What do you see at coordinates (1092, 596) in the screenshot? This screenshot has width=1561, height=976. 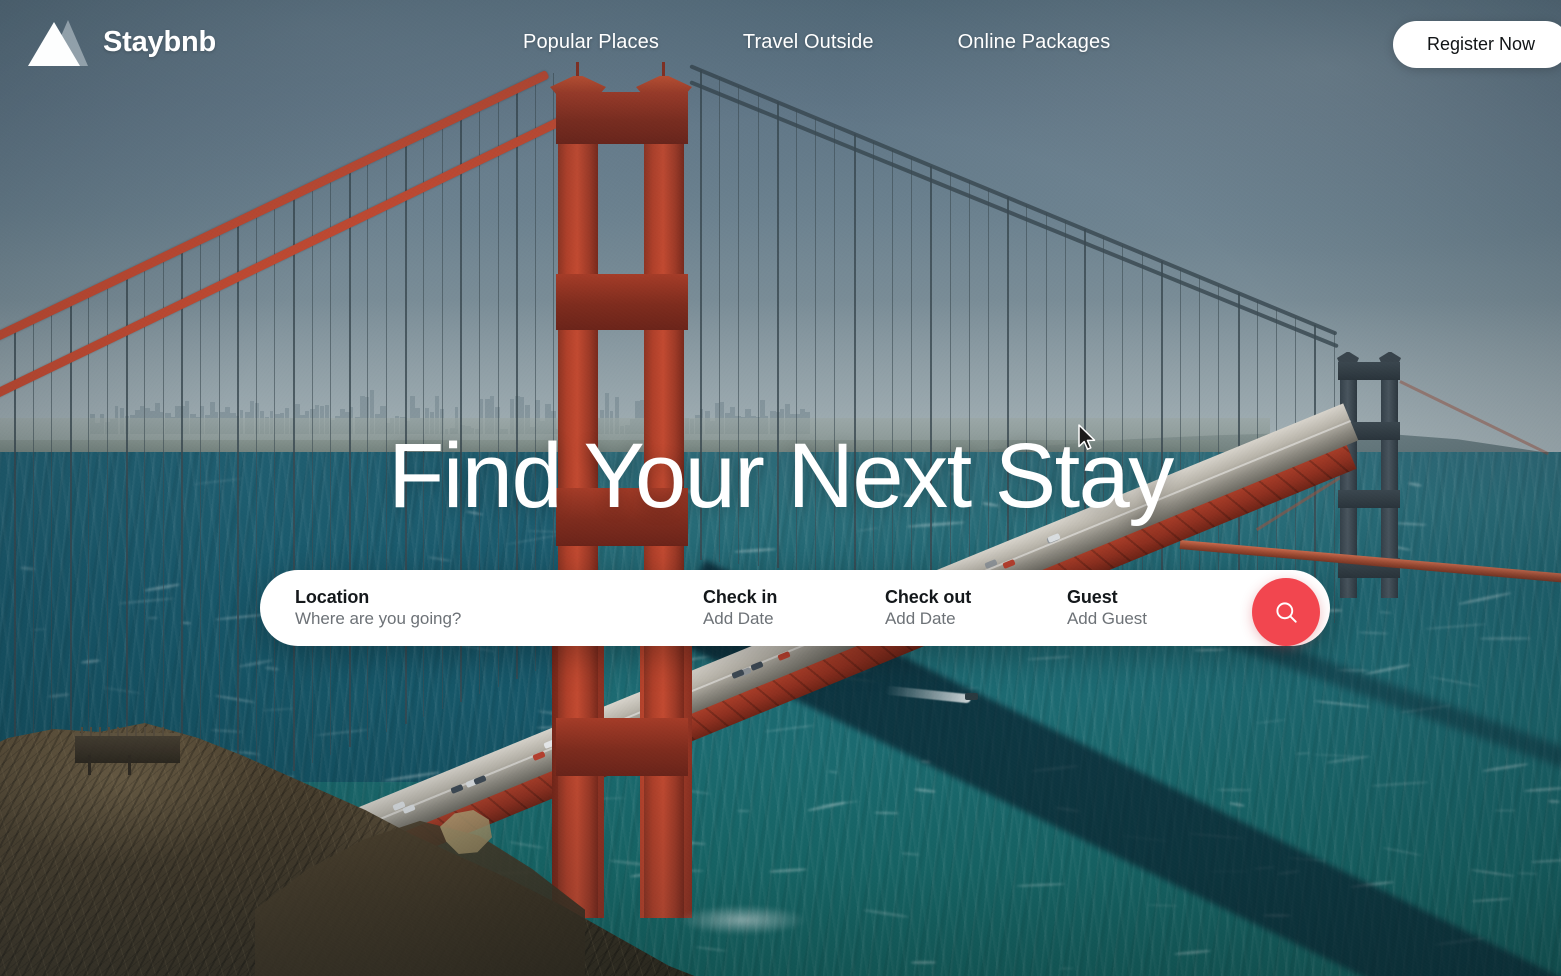 I see `guest-label: Guest` at bounding box center [1092, 596].